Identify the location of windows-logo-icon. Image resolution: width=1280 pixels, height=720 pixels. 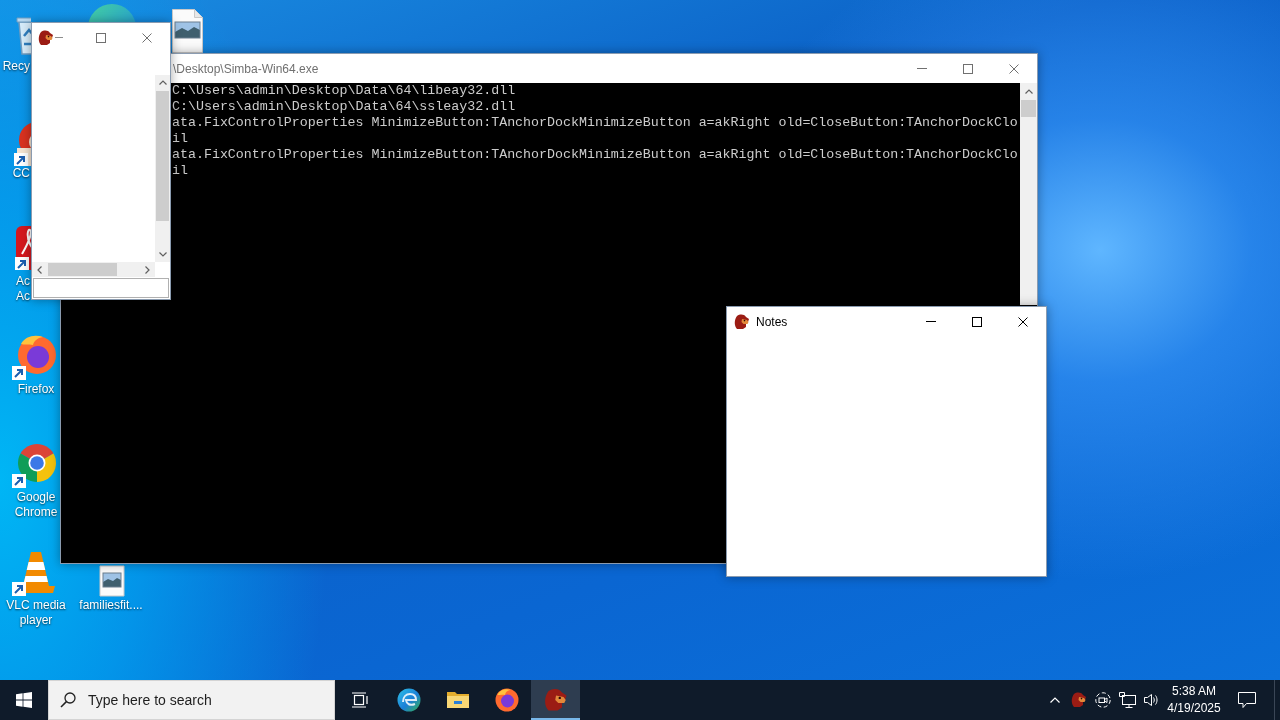
(24, 700).